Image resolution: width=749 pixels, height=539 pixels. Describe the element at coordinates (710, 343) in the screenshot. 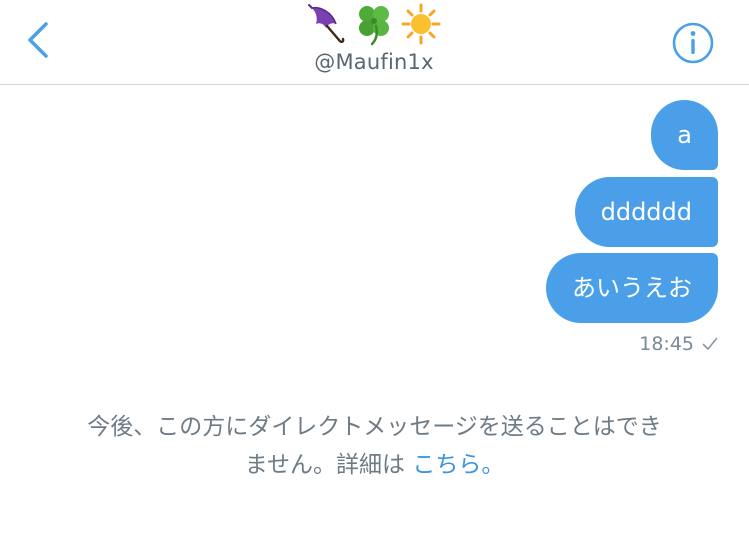

I see `checkmark-icon` at that location.